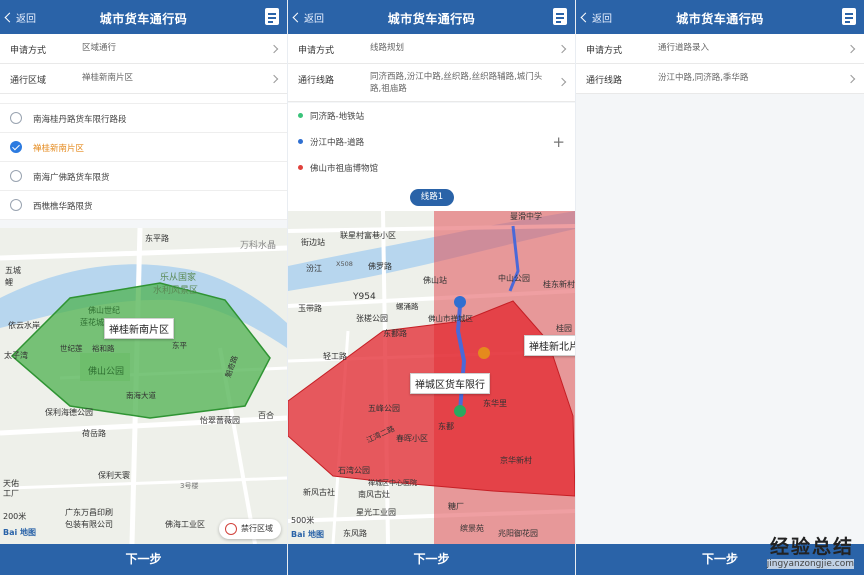 The image size is (864, 575). Describe the element at coordinates (431, 168) in the screenshot. I see `route-stop: 佛山市祖庙博物馆` at that location.